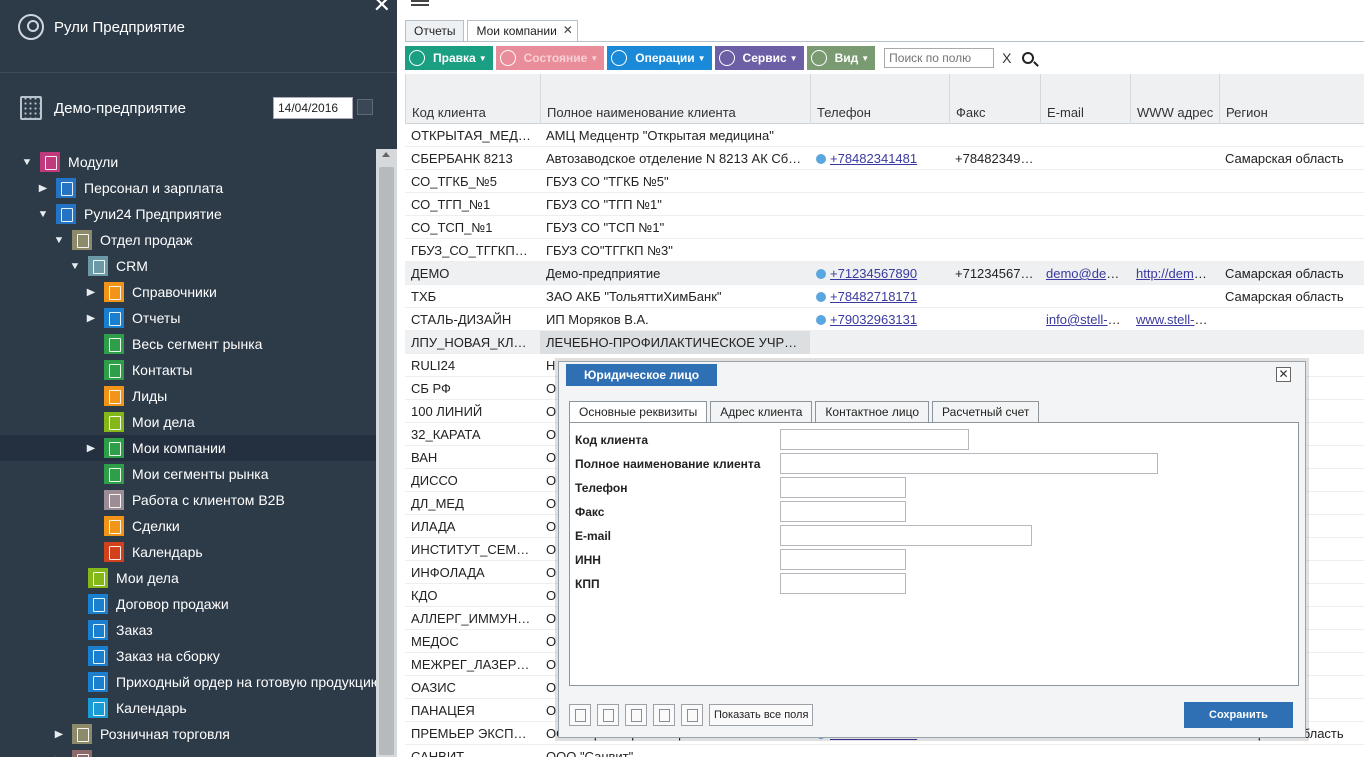 This screenshot has width=1364, height=757. Describe the element at coordinates (986, 412) in the screenshot. I see `dialog-tab: Расчетный счет` at that location.